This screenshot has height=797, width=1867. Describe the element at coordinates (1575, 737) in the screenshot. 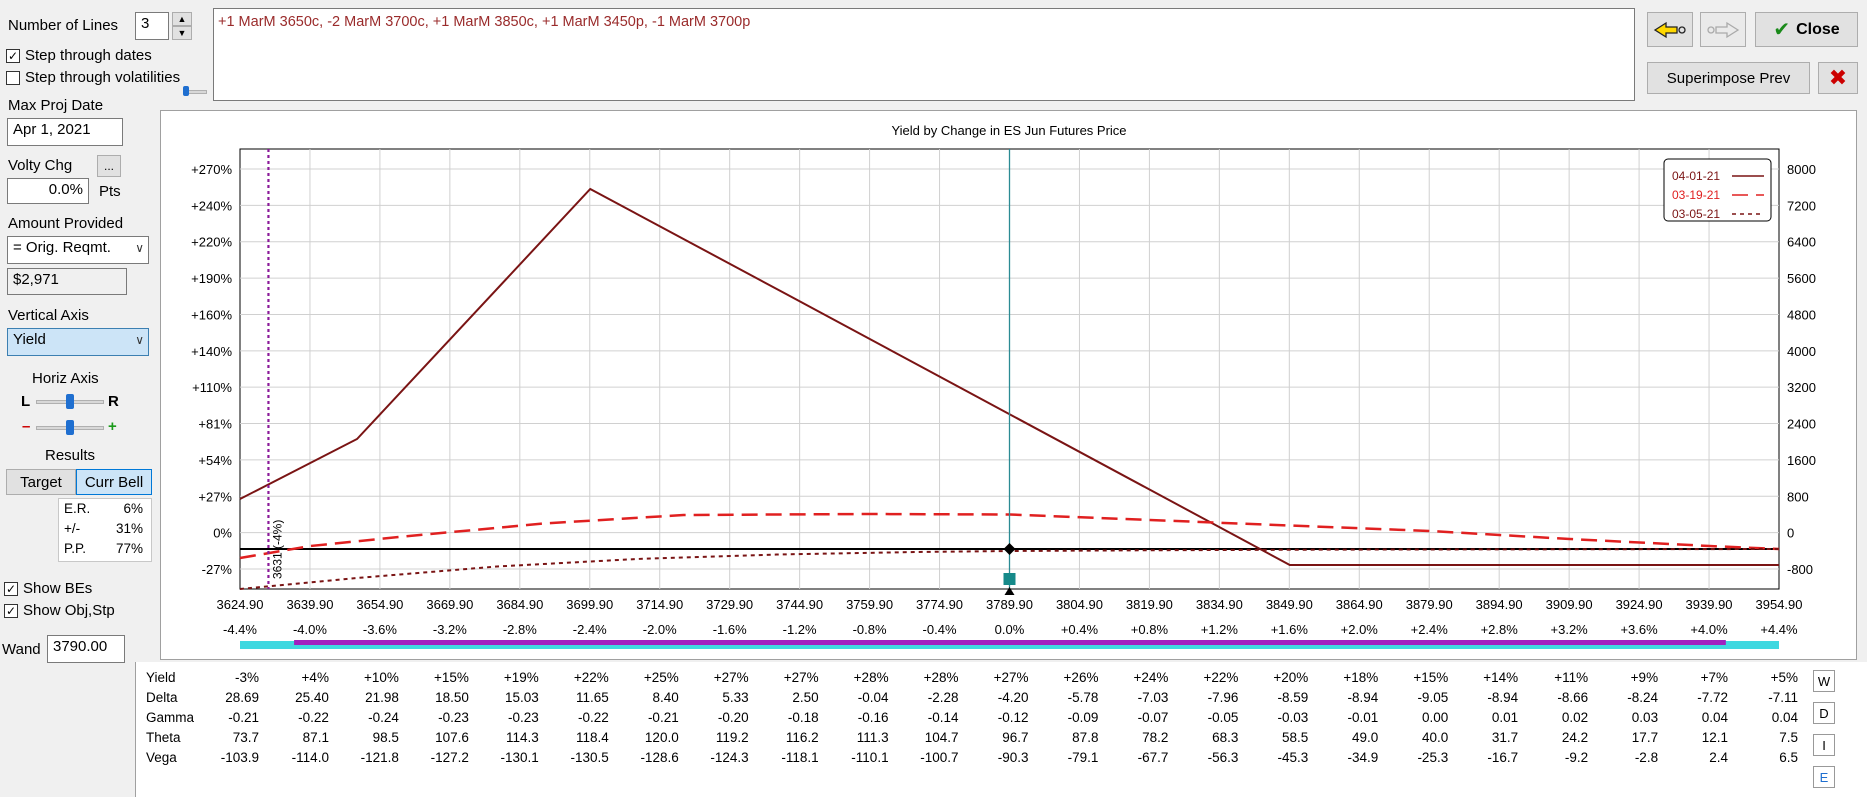

I see `table-cell: 24.2` at that location.